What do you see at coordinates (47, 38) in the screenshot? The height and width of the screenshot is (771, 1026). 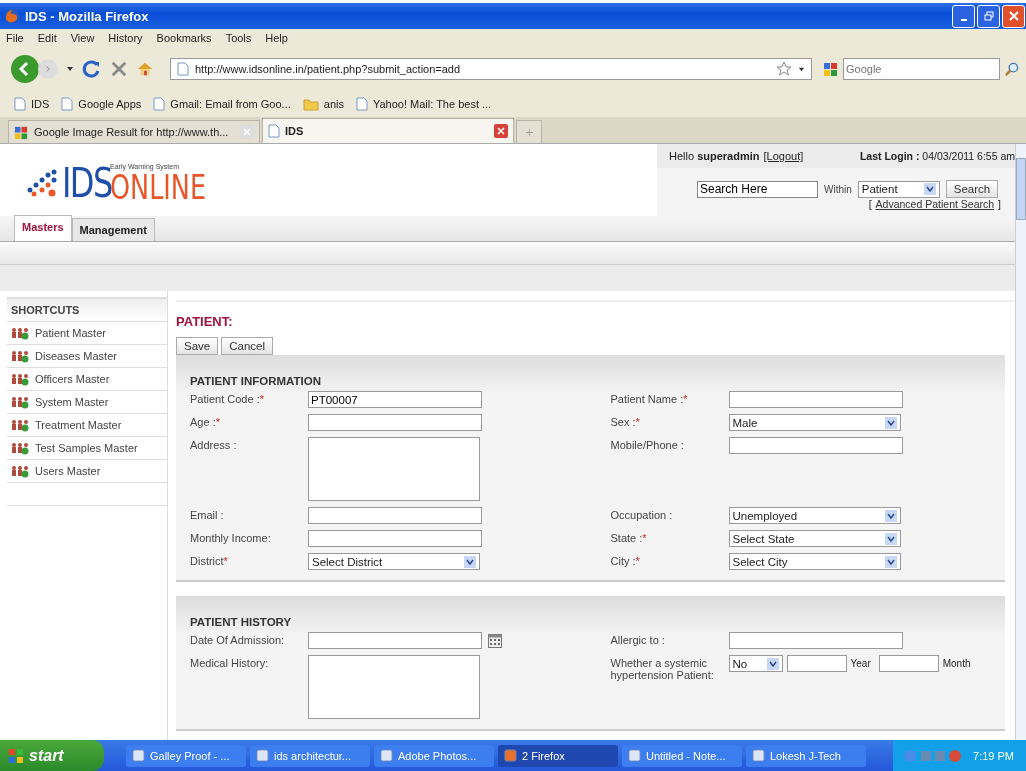 I see `menu-item: Edit` at bounding box center [47, 38].